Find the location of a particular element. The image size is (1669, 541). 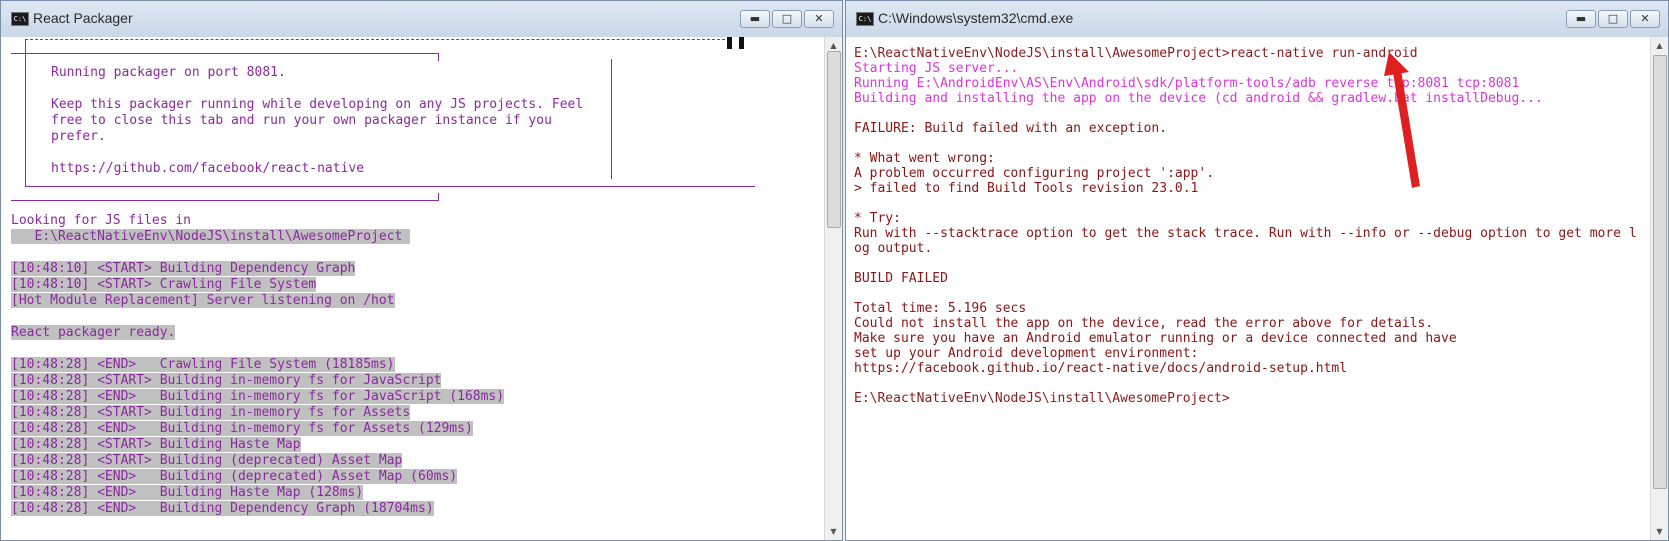

log-line: [10:48:28] <START> Building Haste Map is located at coordinates (156, 445).